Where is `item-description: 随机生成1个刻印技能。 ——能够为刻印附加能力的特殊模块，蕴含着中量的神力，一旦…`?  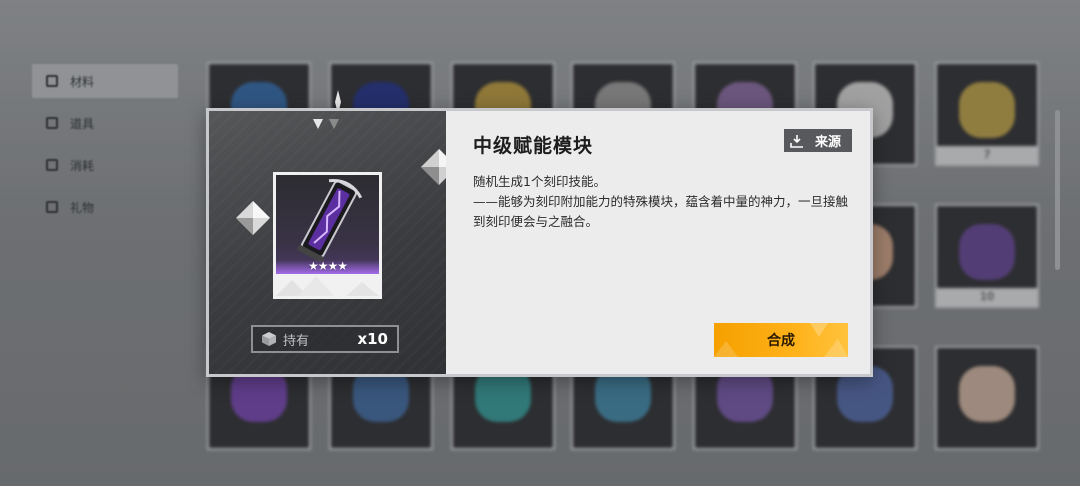 item-description: 随机生成1个刻印技能。 ——能够为刻印附加能力的特殊模块，蕴含着中量的神力，一旦… is located at coordinates (663, 202).